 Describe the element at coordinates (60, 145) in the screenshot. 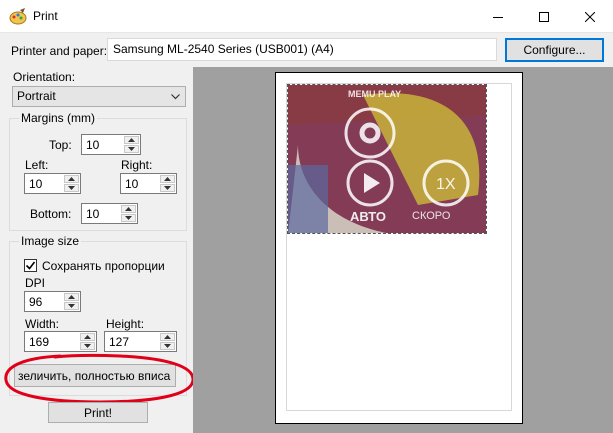

I see `margin-top-label: Top:` at that location.